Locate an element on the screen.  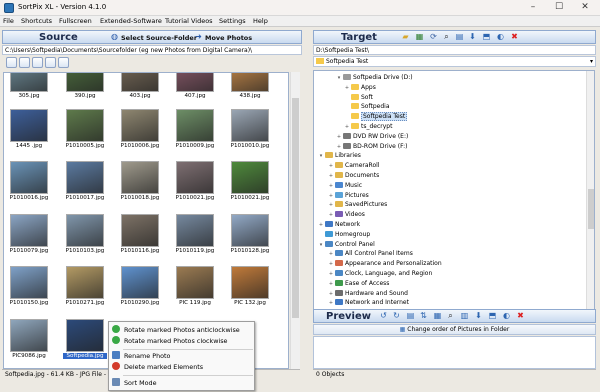
ctx-rename-photo: Rename Photo is located at coordinates (141, 356).